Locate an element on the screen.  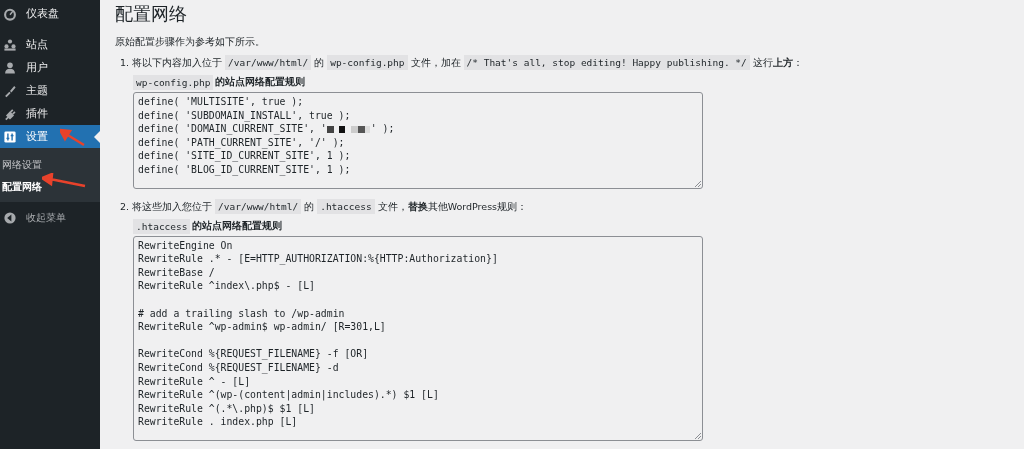
sidebar-item: 设置 is located at coordinates (50, 136).